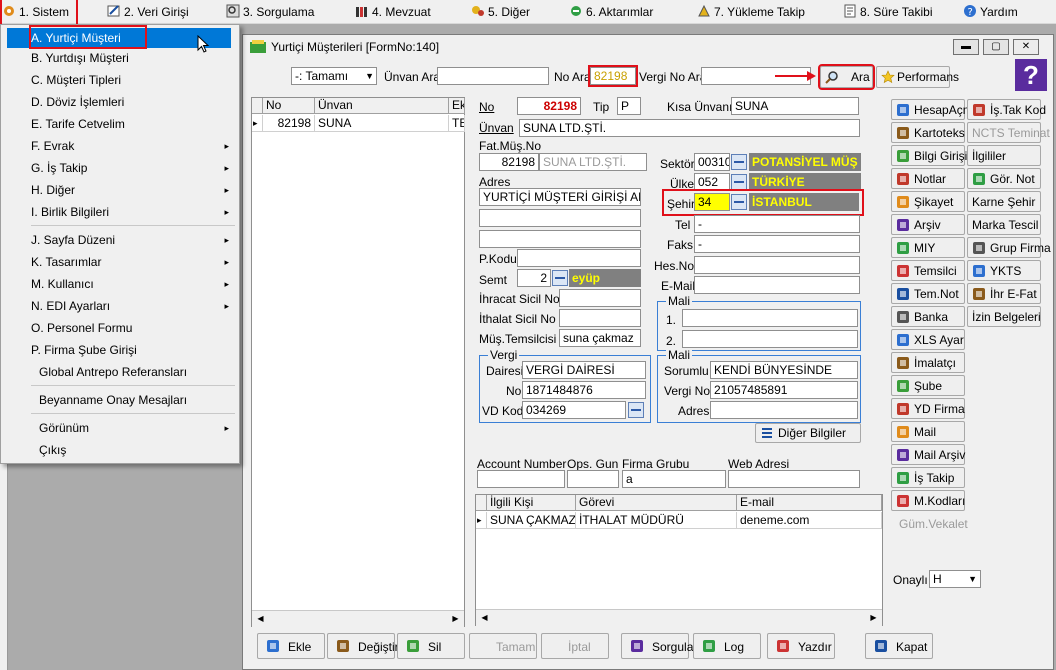 The height and width of the screenshot is (670, 1056). Describe the element at coordinates (133, 168) in the screenshot. I see `menu-item-is-takip: G. İş Takip ▸` at that location.